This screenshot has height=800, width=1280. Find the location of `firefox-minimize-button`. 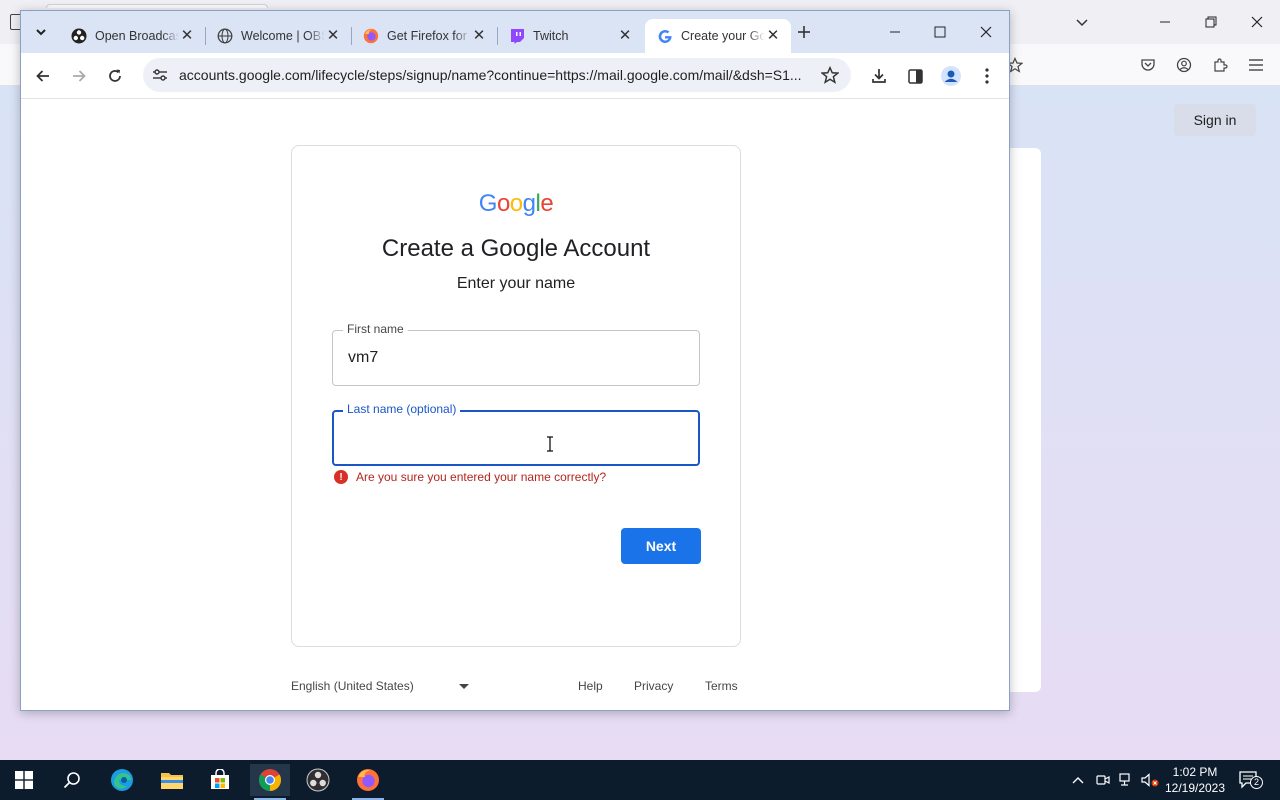

firefox-minimize-button is located at coordinates (1165, 22).